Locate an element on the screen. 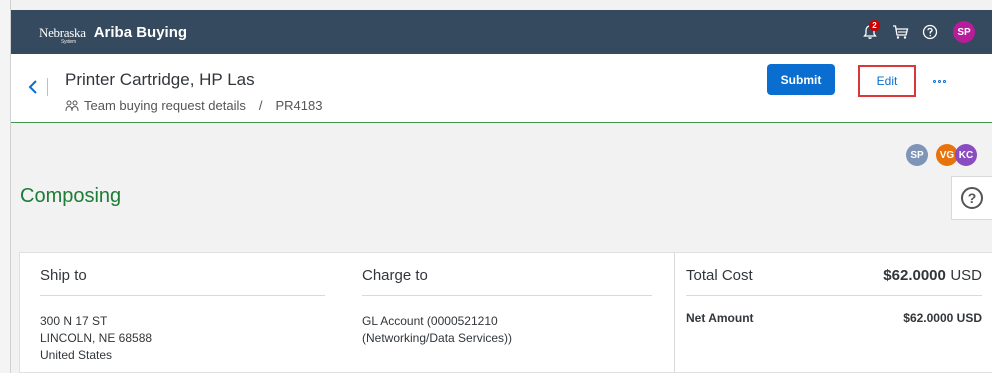  shell-actions: 2 SP is located at coordinates (915, 32).